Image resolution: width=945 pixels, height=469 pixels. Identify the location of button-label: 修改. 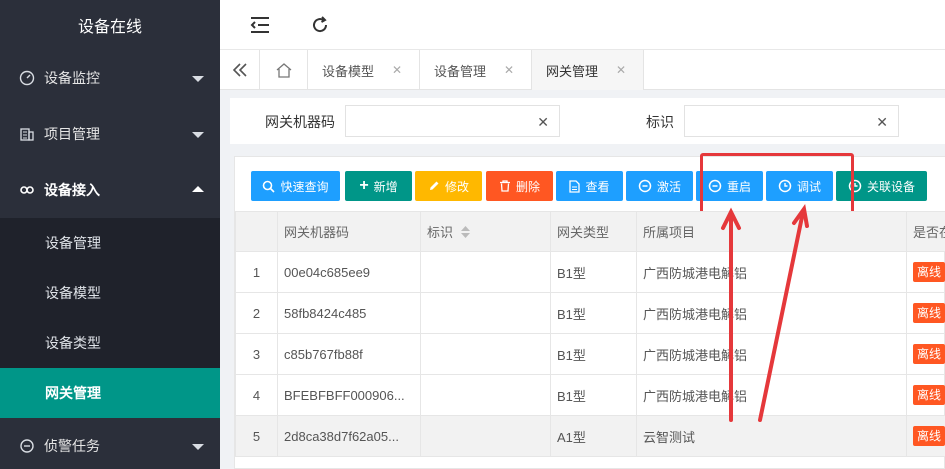
(456, 186).